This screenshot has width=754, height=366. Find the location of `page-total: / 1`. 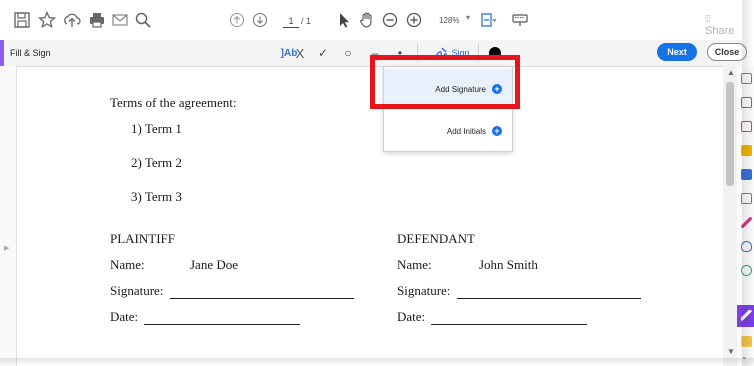

page-total: / 1 is located at coordinates (306, 21).